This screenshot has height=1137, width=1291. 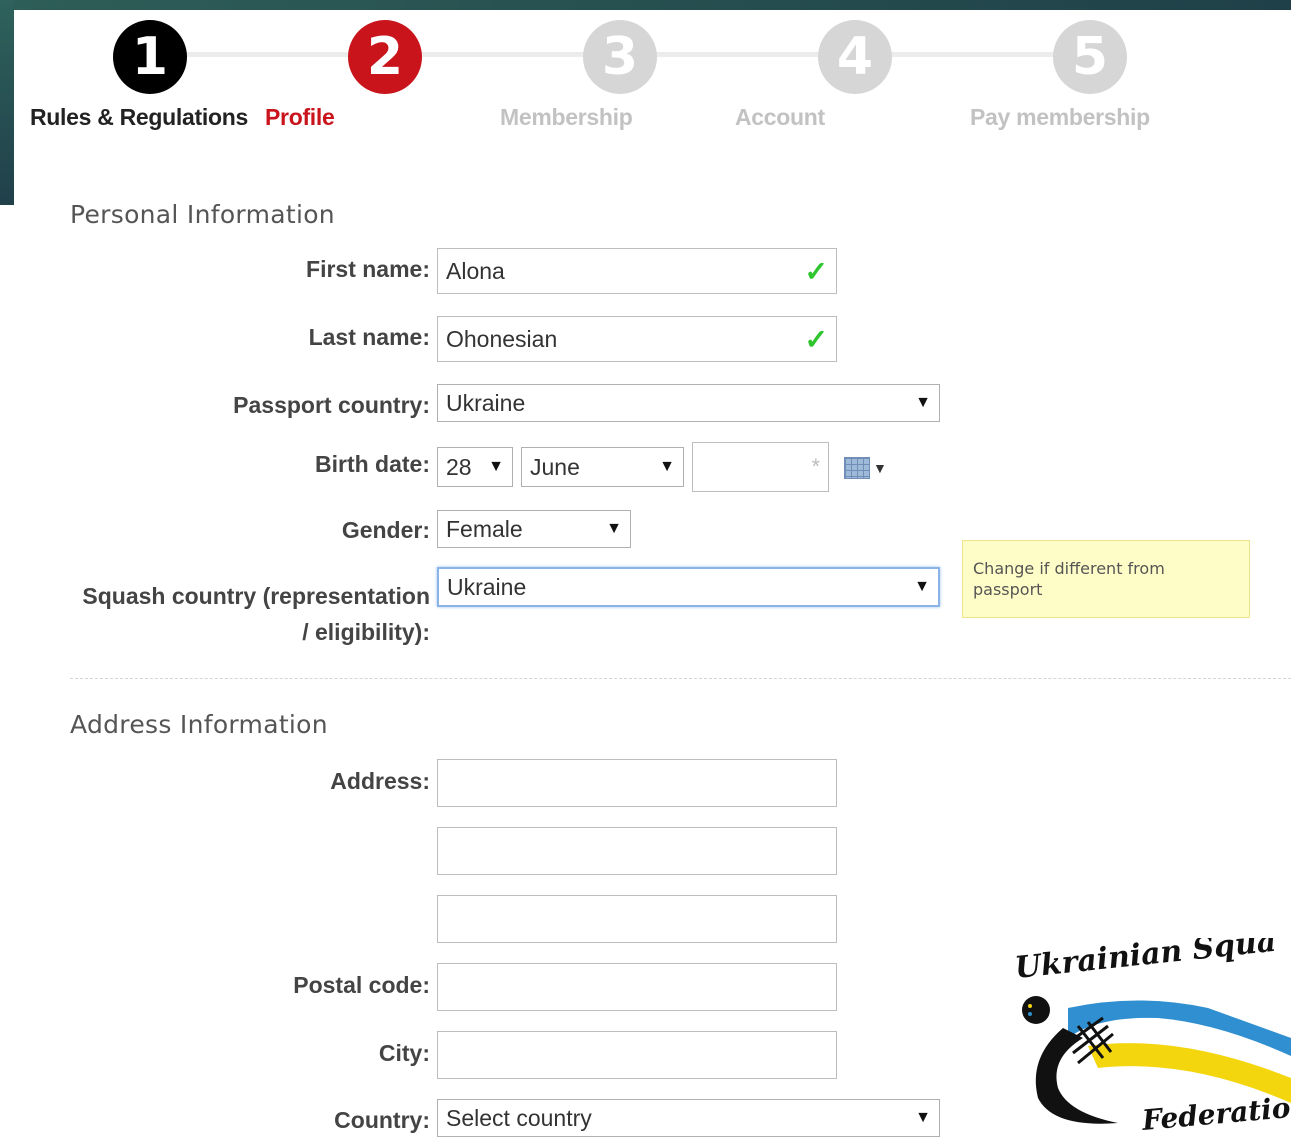 I want to click on birth-month-value: June, so click(x=555, y=466).